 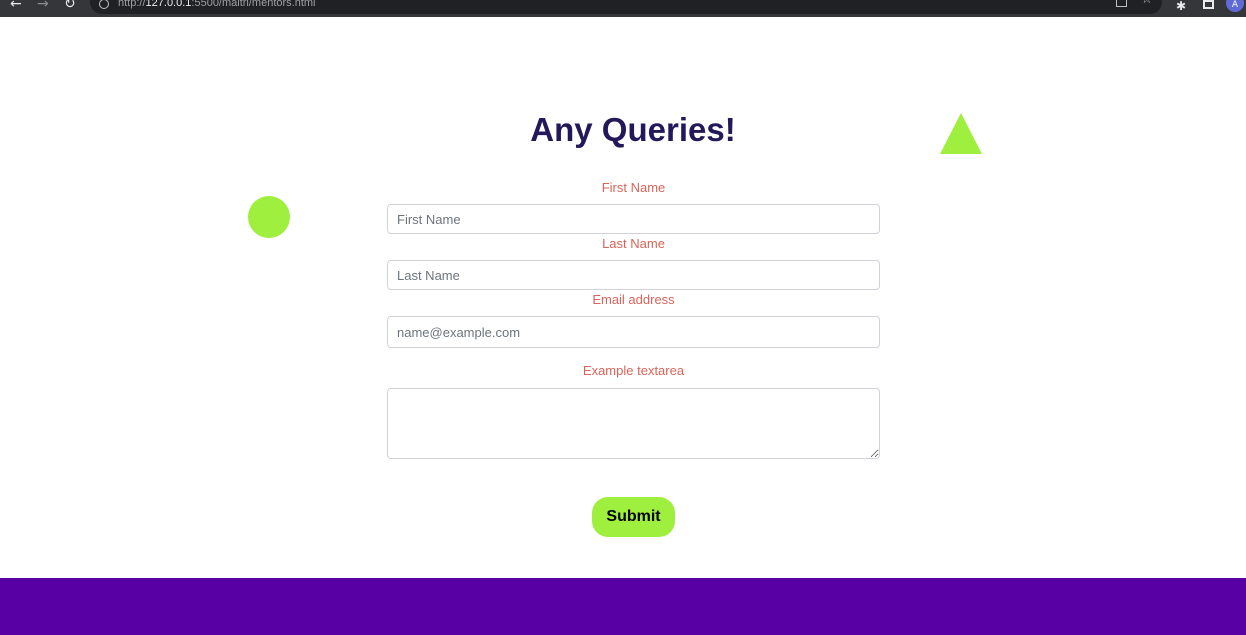 What do you see at coordinates (633, 370) in the screenshot?
I see `textarea-label: Example textarea` at bounding box center [633, 370].